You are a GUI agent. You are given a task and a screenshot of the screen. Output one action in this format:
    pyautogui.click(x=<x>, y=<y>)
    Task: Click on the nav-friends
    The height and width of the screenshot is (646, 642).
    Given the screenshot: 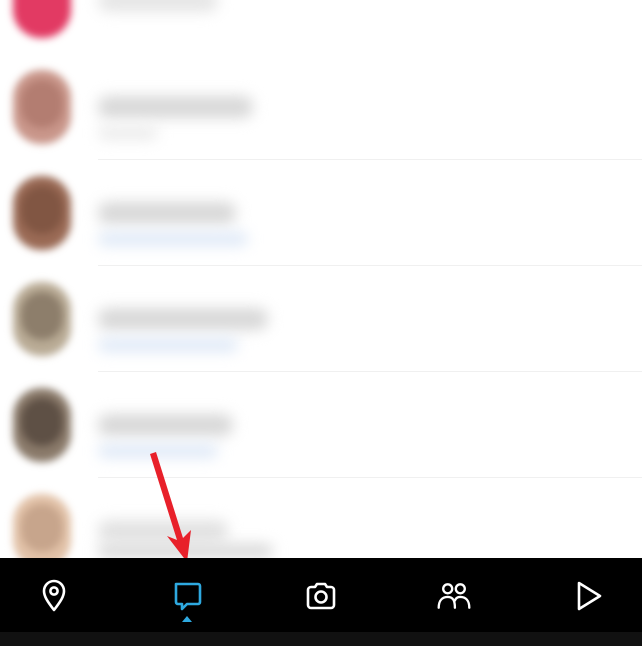 What is the action you would take?
    pyautogui.click(x=454, y=596)
    